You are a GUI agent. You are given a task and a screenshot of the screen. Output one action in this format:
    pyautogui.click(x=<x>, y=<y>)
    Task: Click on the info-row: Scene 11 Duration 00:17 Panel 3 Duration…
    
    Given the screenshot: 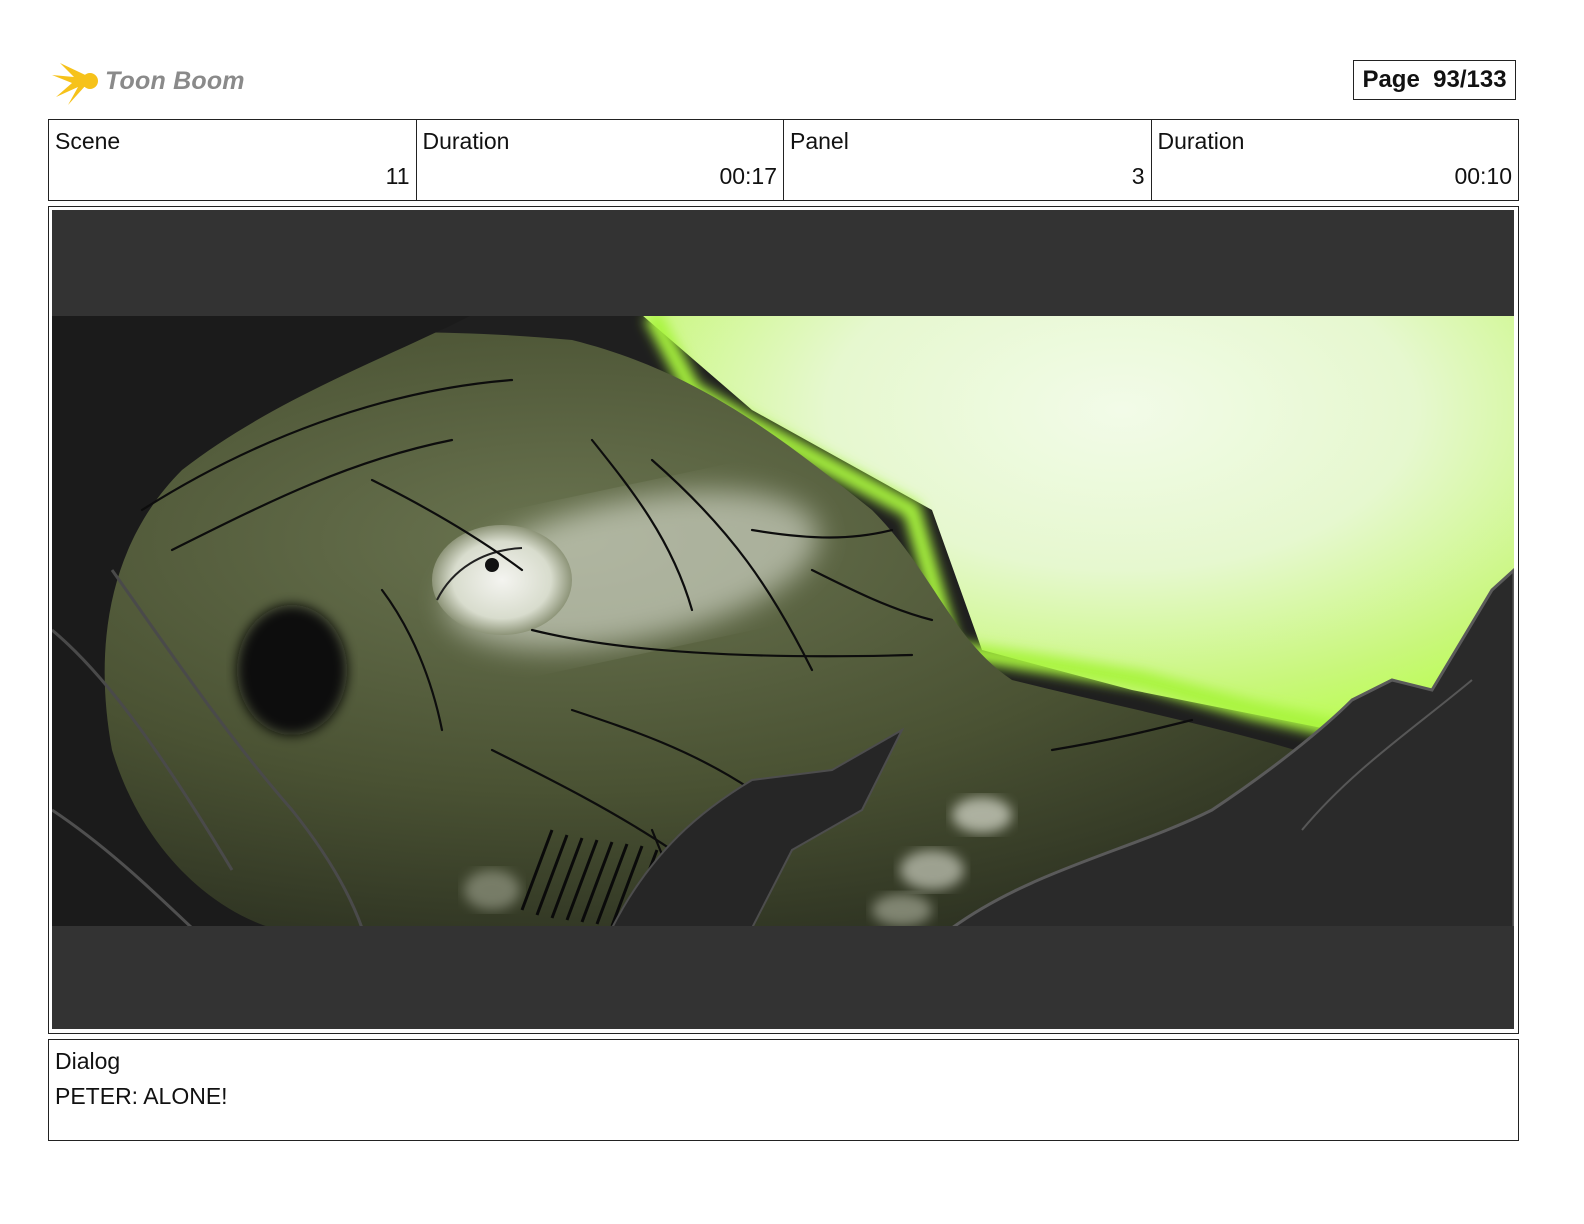 What is the action you would take?
    pyautogui.click(x=783, y=160)
    